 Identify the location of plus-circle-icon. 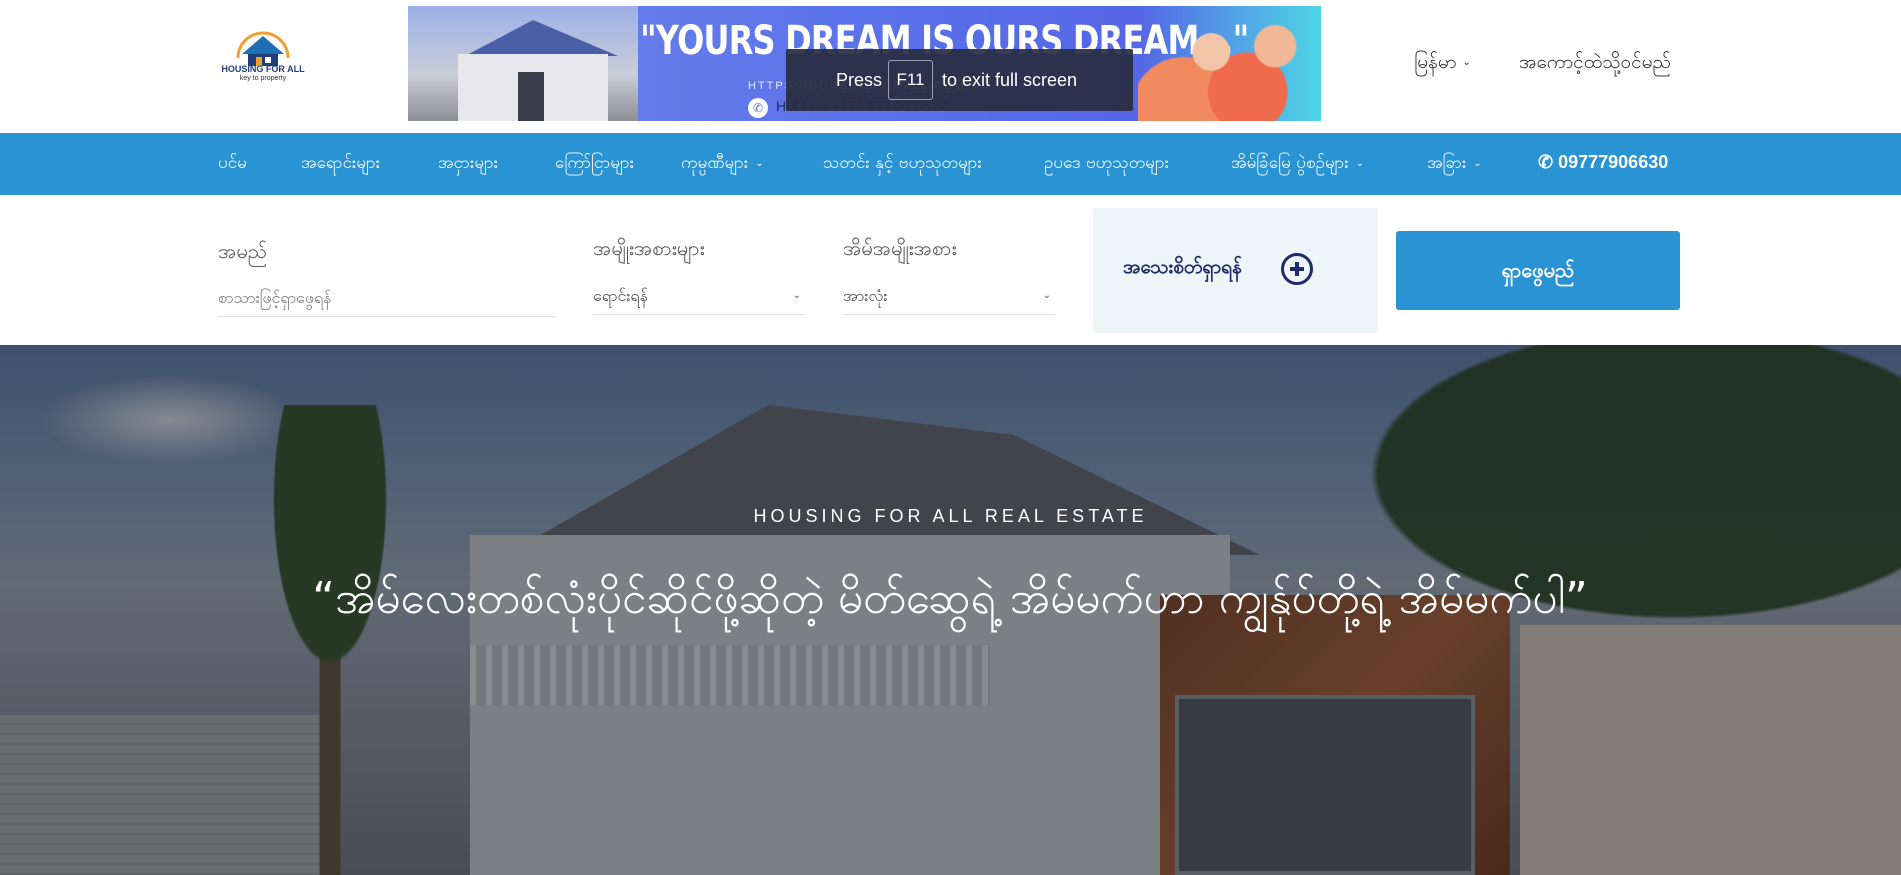
(1297, 269).